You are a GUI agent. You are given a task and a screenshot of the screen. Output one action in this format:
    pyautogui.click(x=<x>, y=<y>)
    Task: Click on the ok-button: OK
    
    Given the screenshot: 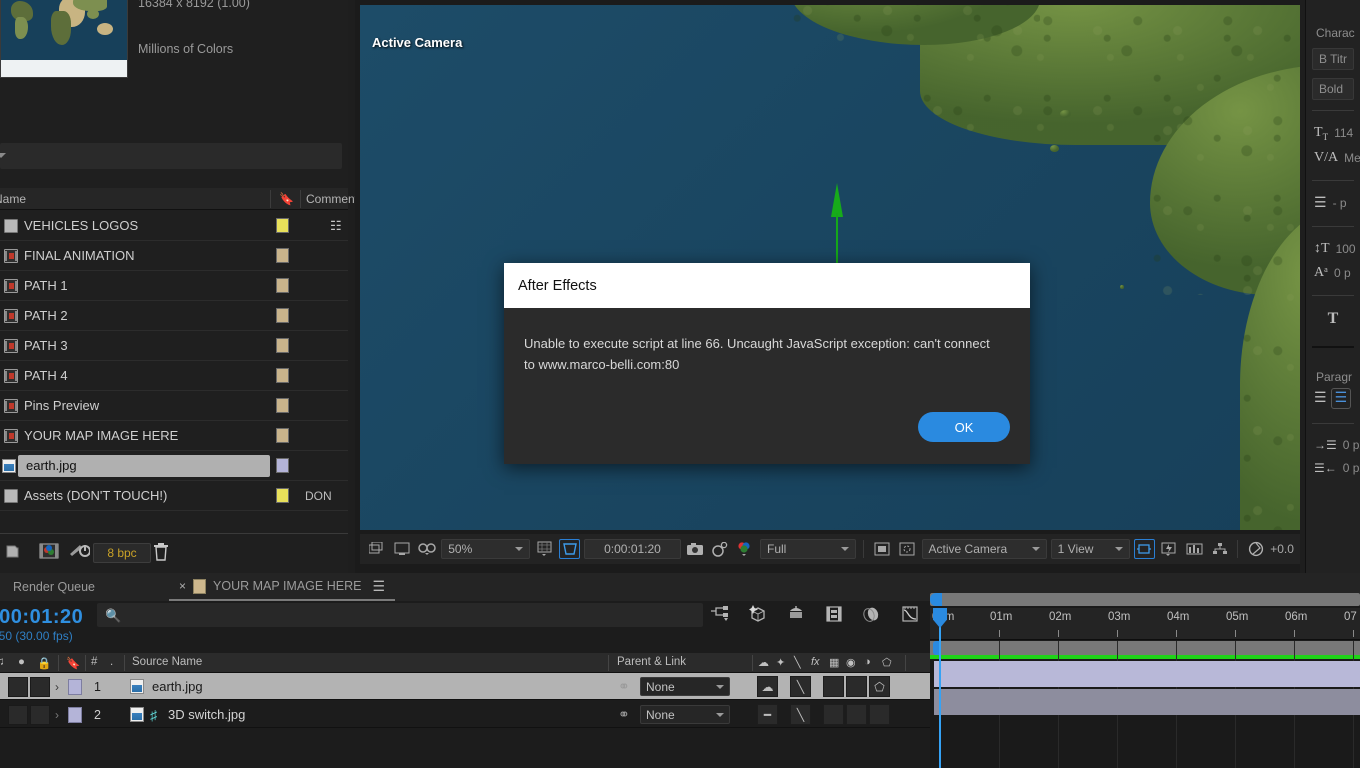 What is the action you would take?
    pyautogui.click(x=964, y=427)
    